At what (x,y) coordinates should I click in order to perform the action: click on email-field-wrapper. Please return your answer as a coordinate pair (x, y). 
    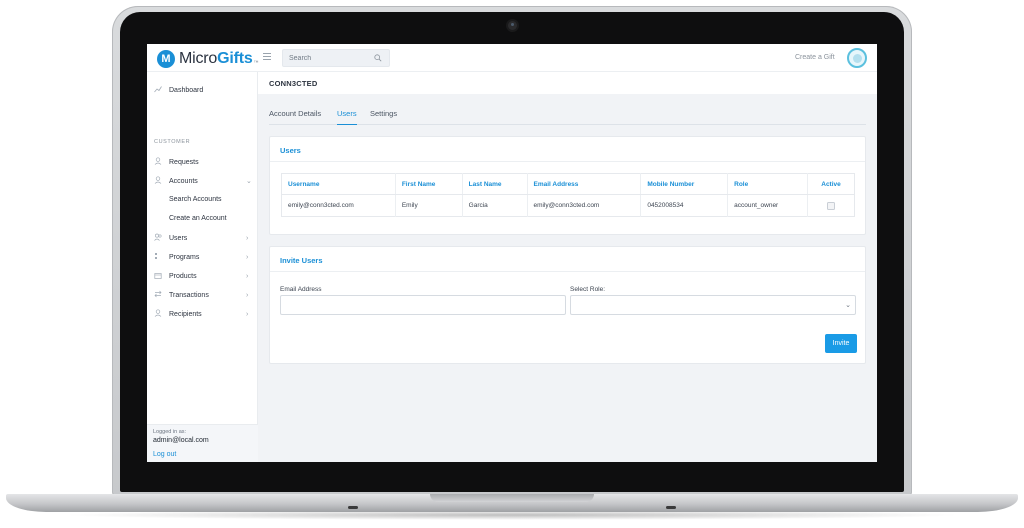
    Looking at the image, I should click on (423, 306).